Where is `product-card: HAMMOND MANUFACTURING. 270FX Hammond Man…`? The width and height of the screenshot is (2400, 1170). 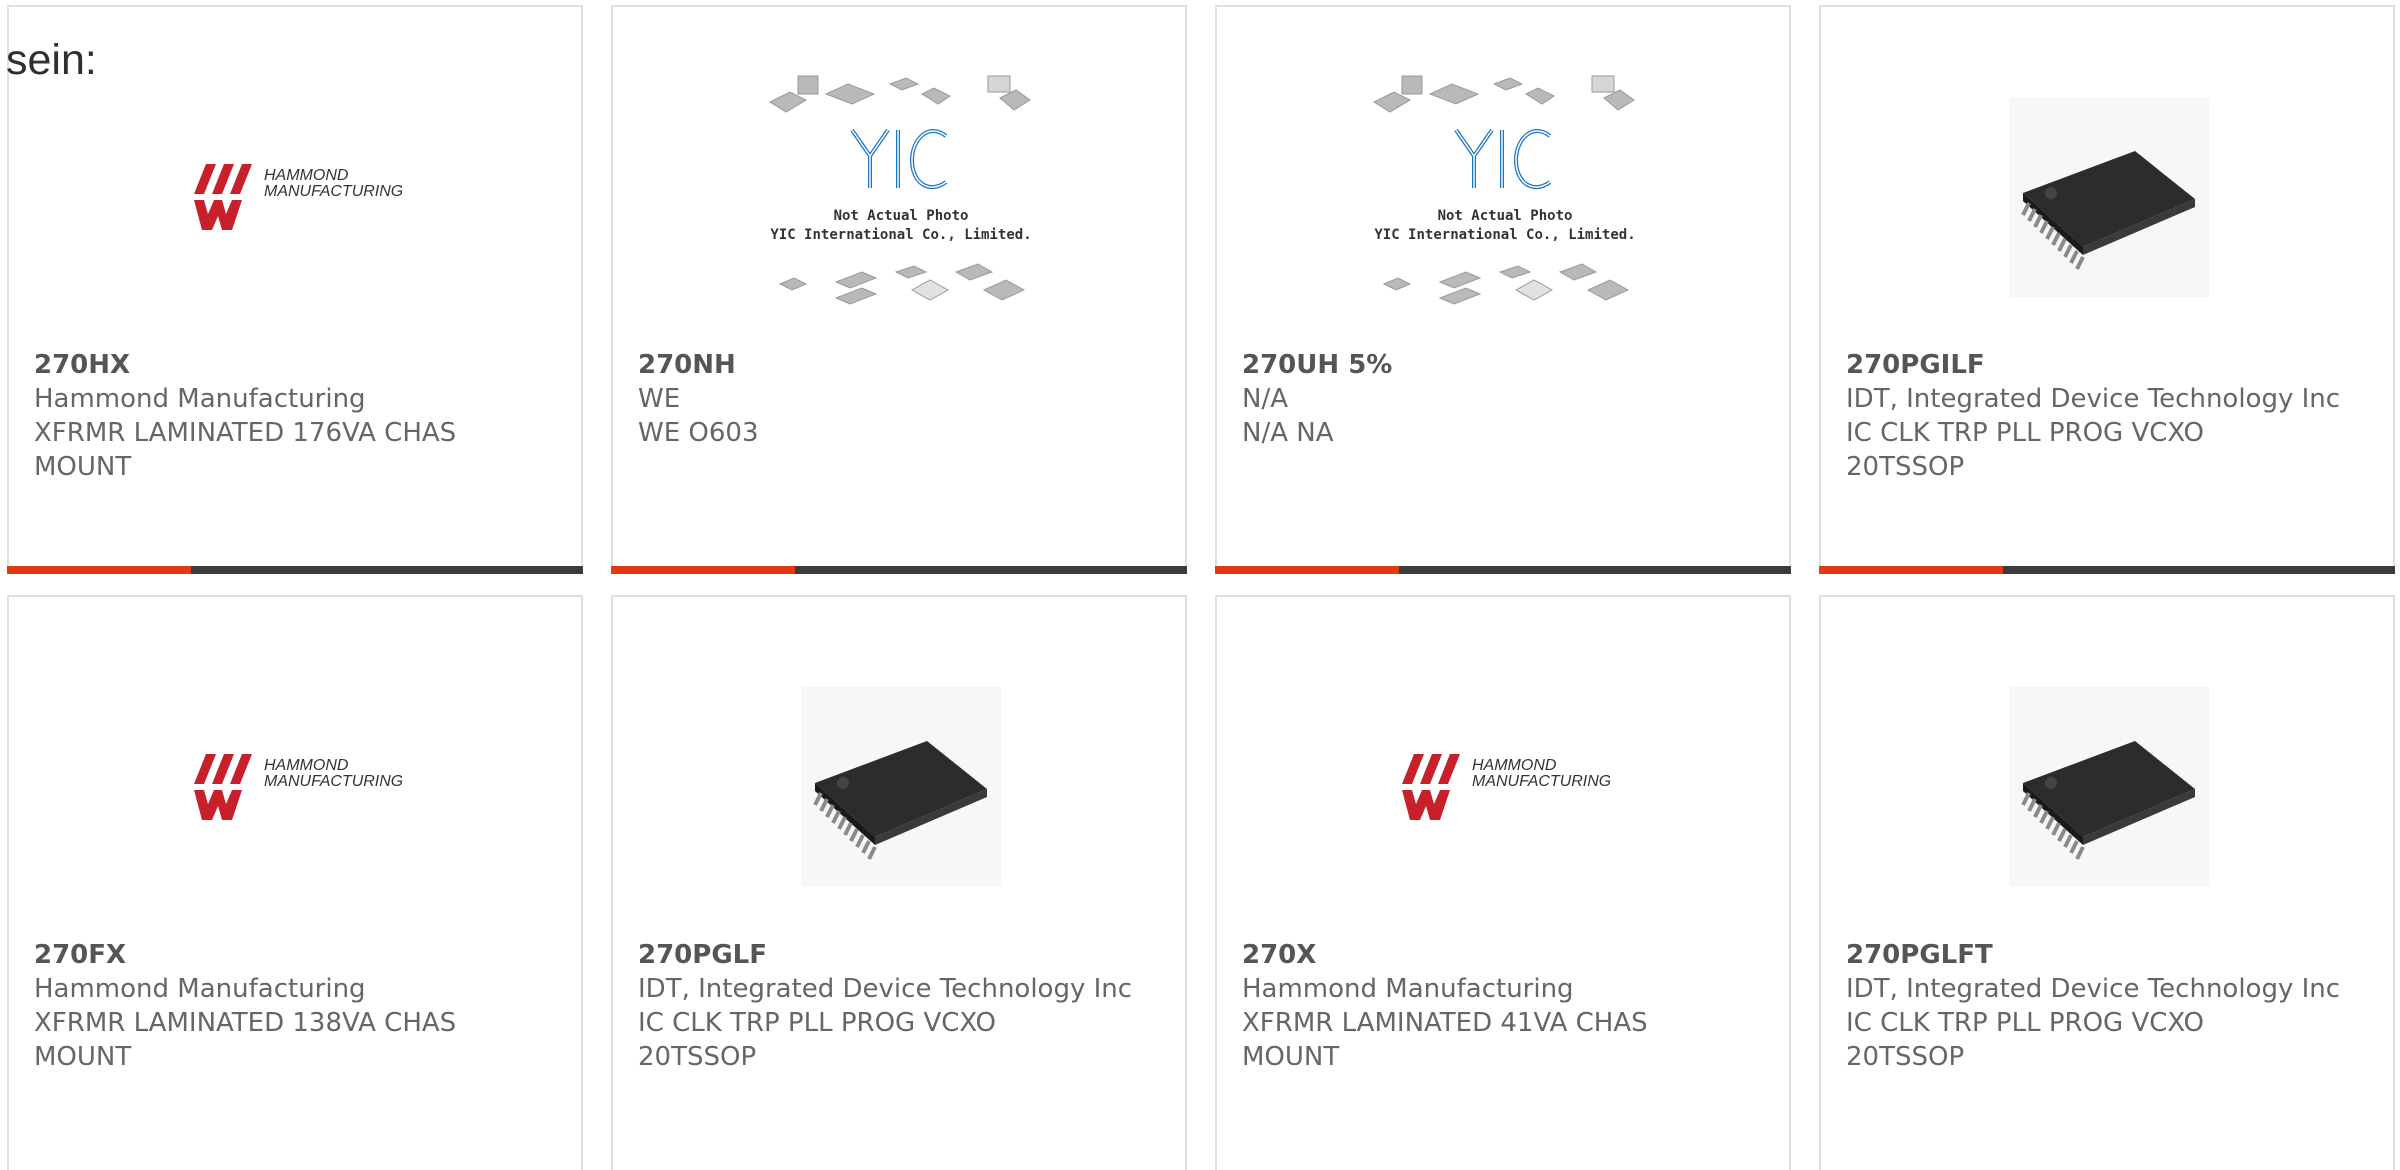 product-card: HAMMOND MANUFACTURING. 270FX Hammond Man… is located at coordinates (295, 882).